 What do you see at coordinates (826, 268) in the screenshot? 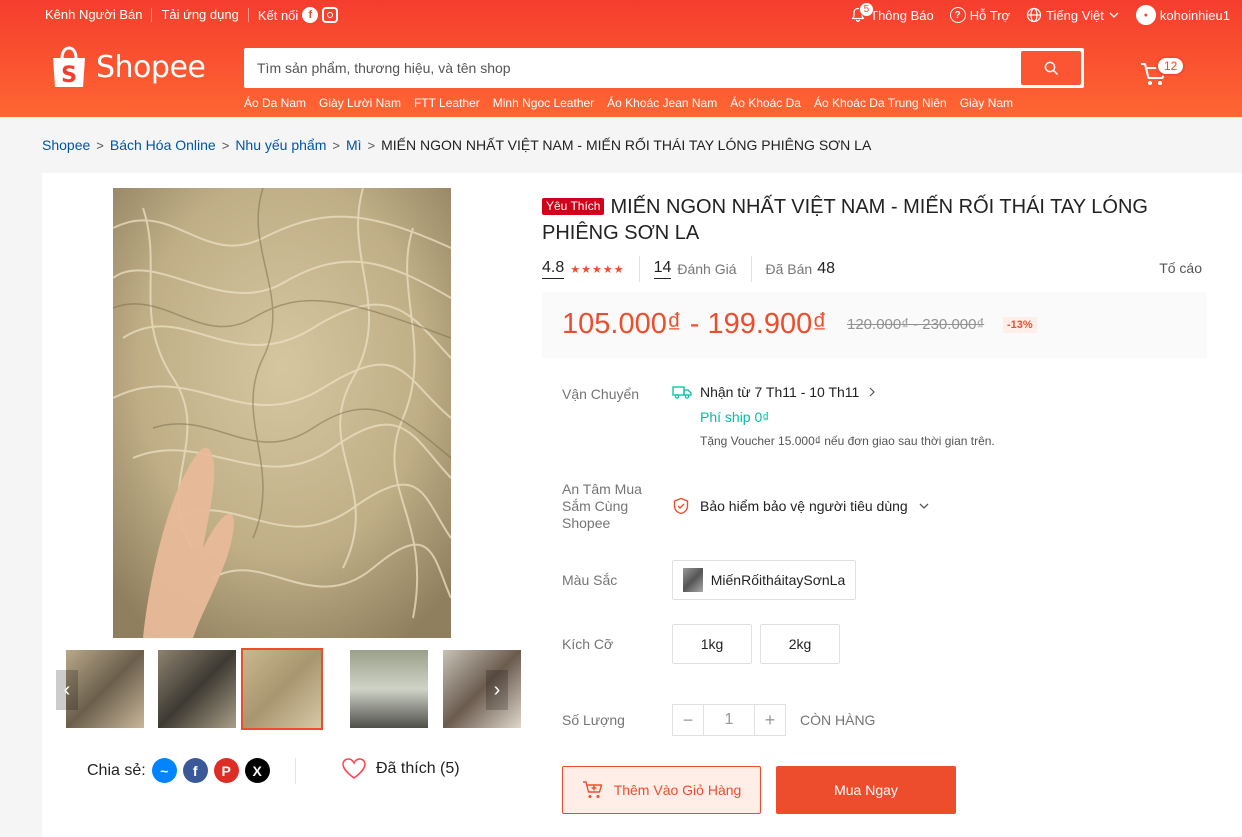
I see `sold-count: 48` at bounding box center [826, 268].